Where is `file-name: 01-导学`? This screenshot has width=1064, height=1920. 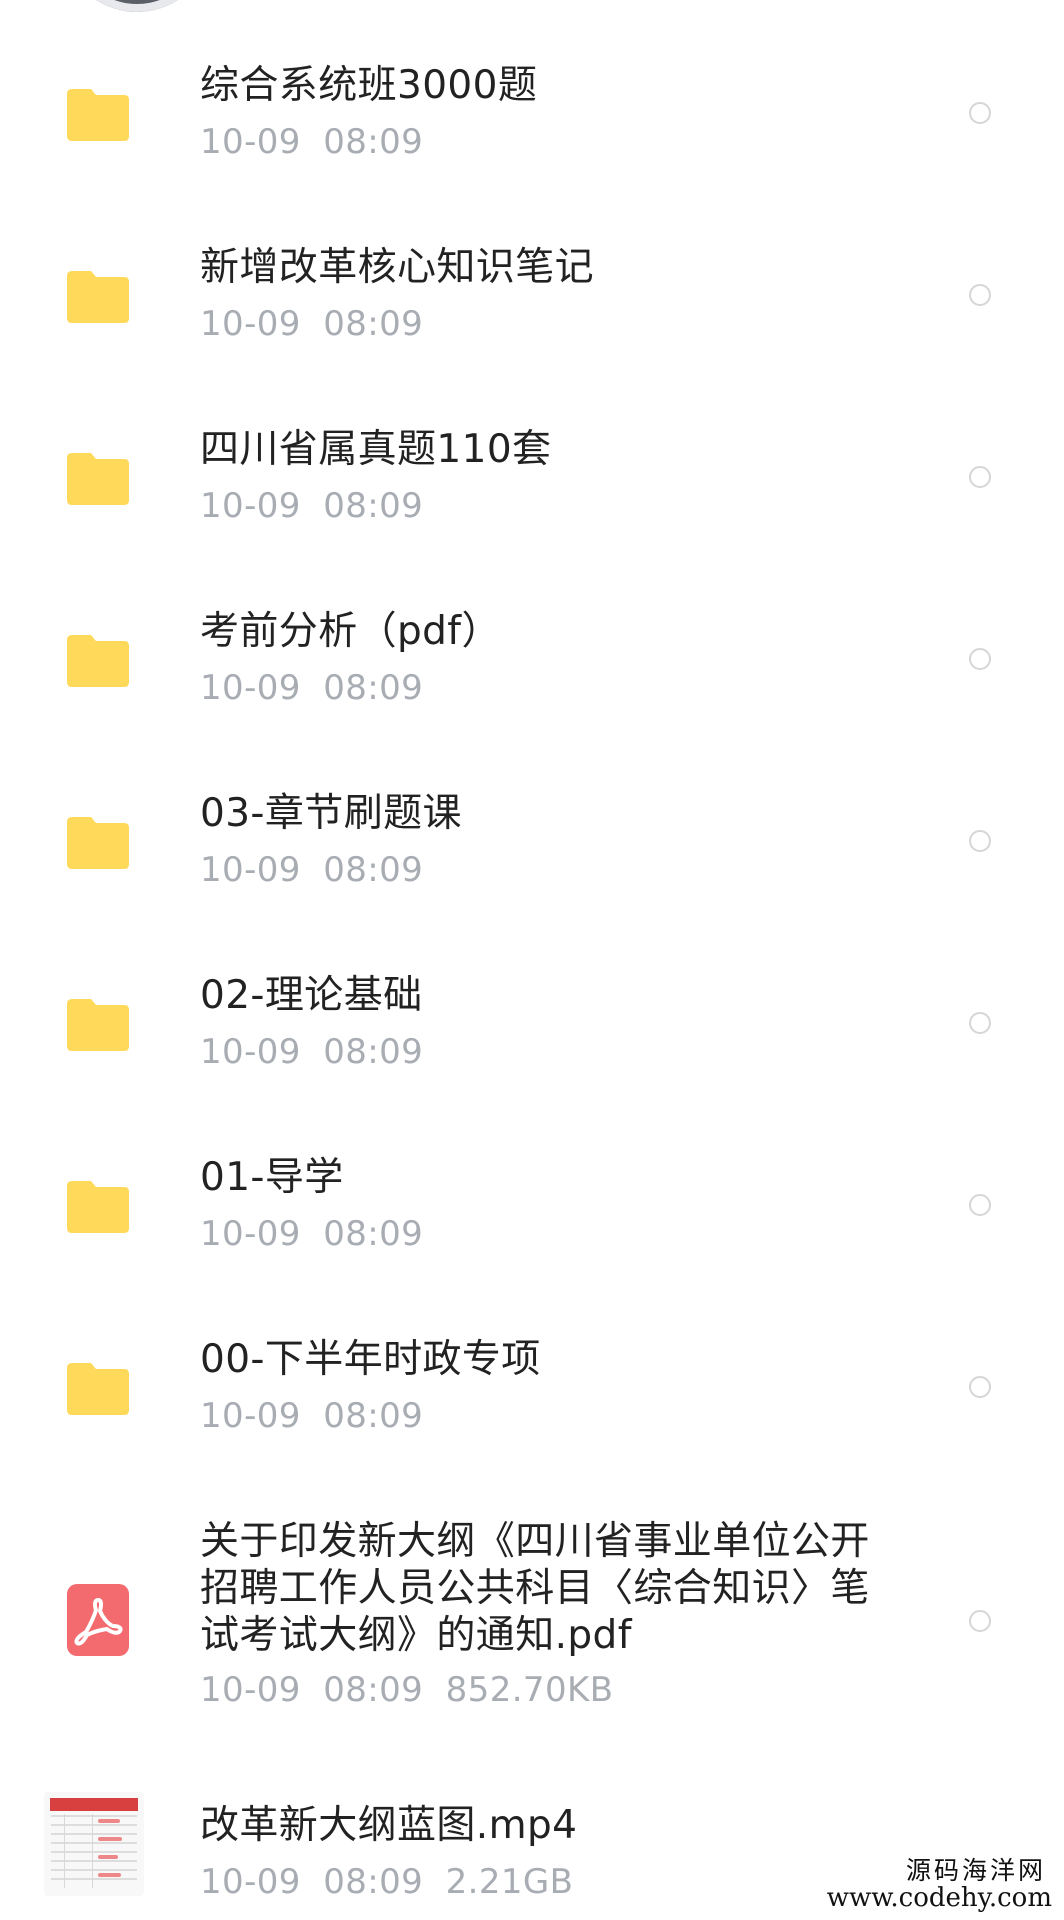
file-name: 01-导学 is located at coordinates (272, 1177).